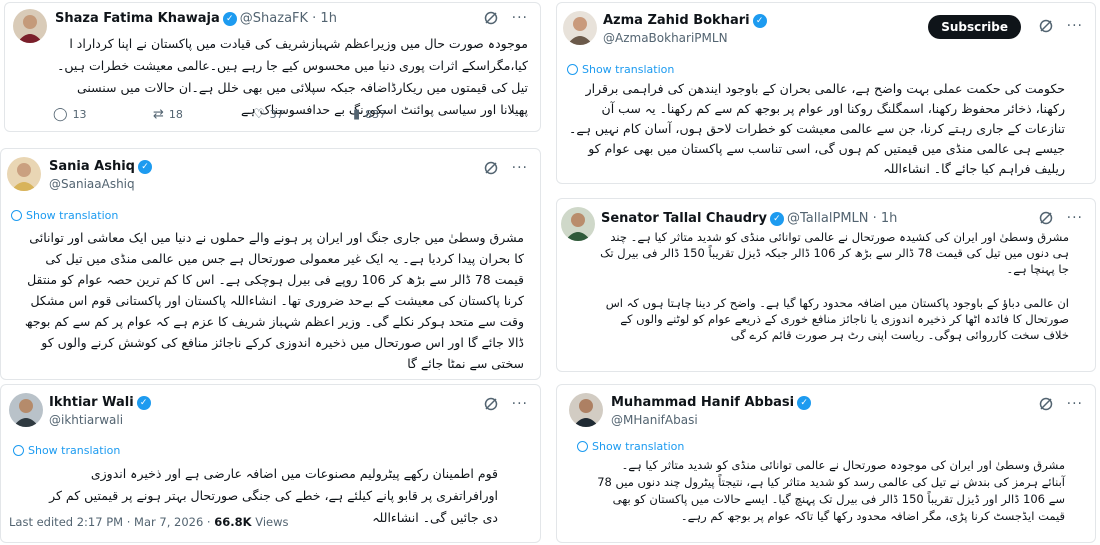 This screenshot has width=1100, height=545. Describe the element at coordinates (203, 114) in the screenshot. I see `repost-button: ⇄ 18` at that location.